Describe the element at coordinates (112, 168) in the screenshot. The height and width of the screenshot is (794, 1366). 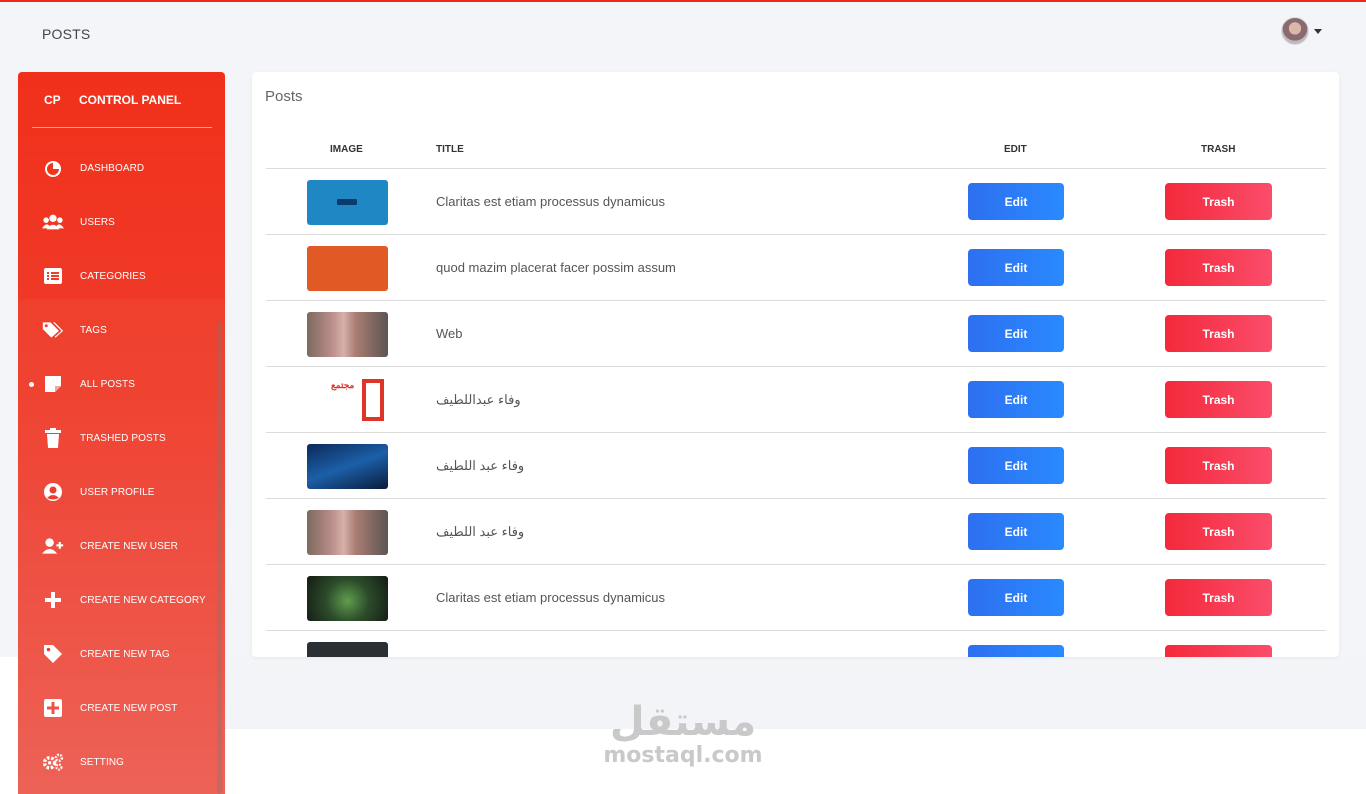
I see `sidebar-item-label: DASHBOARD` at that location.